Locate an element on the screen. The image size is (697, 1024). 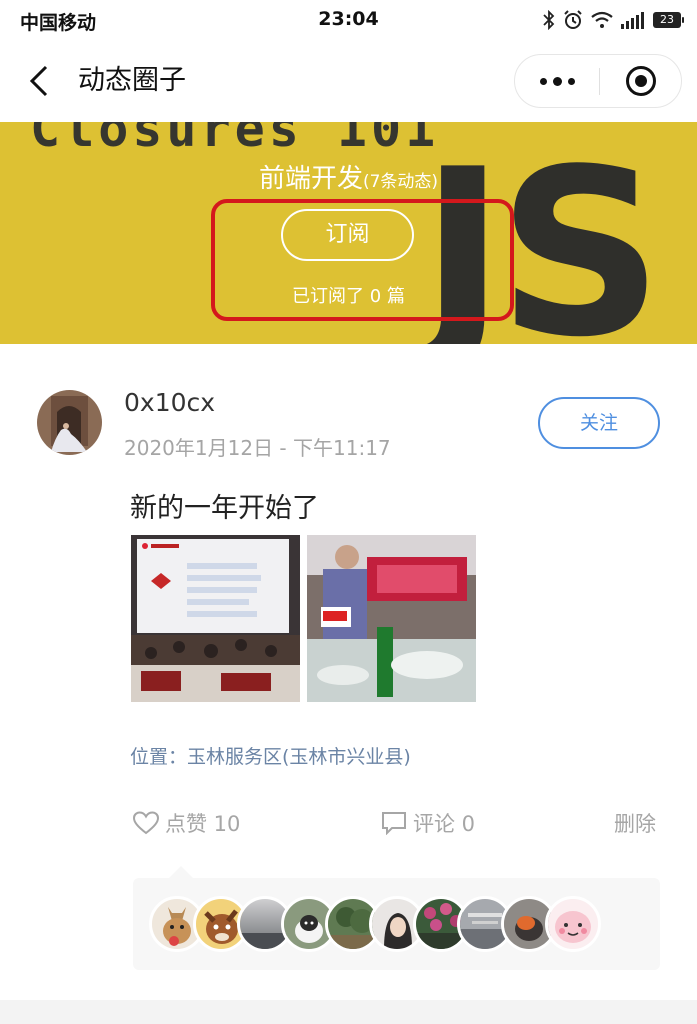
battery-icon: 23 is located at coordinates (668, 20).